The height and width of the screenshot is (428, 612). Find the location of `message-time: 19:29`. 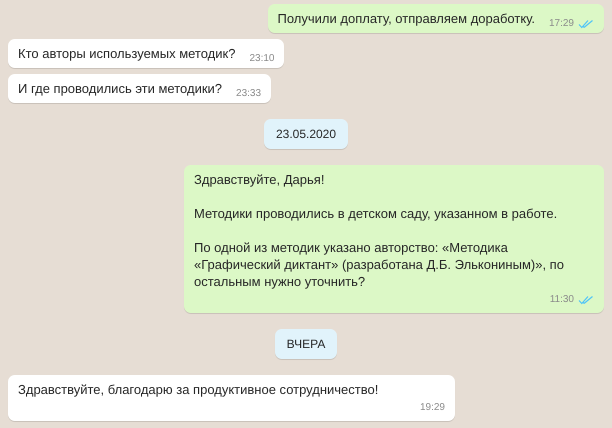

message-time: 19:29 is located at coordinates (432, 408).